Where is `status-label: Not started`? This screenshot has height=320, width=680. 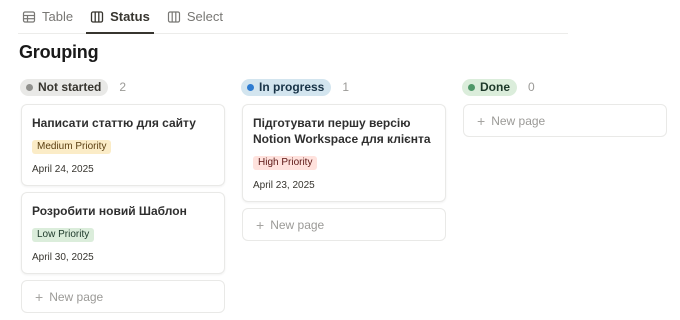 status-label: Not started is located at coordinates (70, 87).